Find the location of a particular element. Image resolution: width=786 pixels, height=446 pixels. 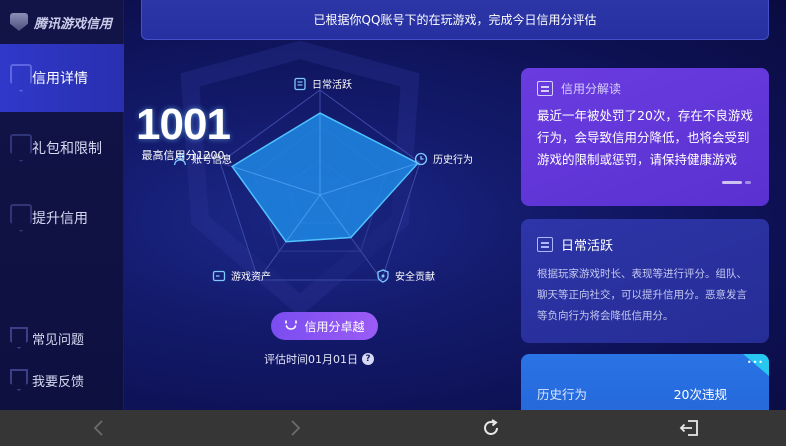

sidebar-item-feedback: 我要反馈 is located at coordinates (62, 380).